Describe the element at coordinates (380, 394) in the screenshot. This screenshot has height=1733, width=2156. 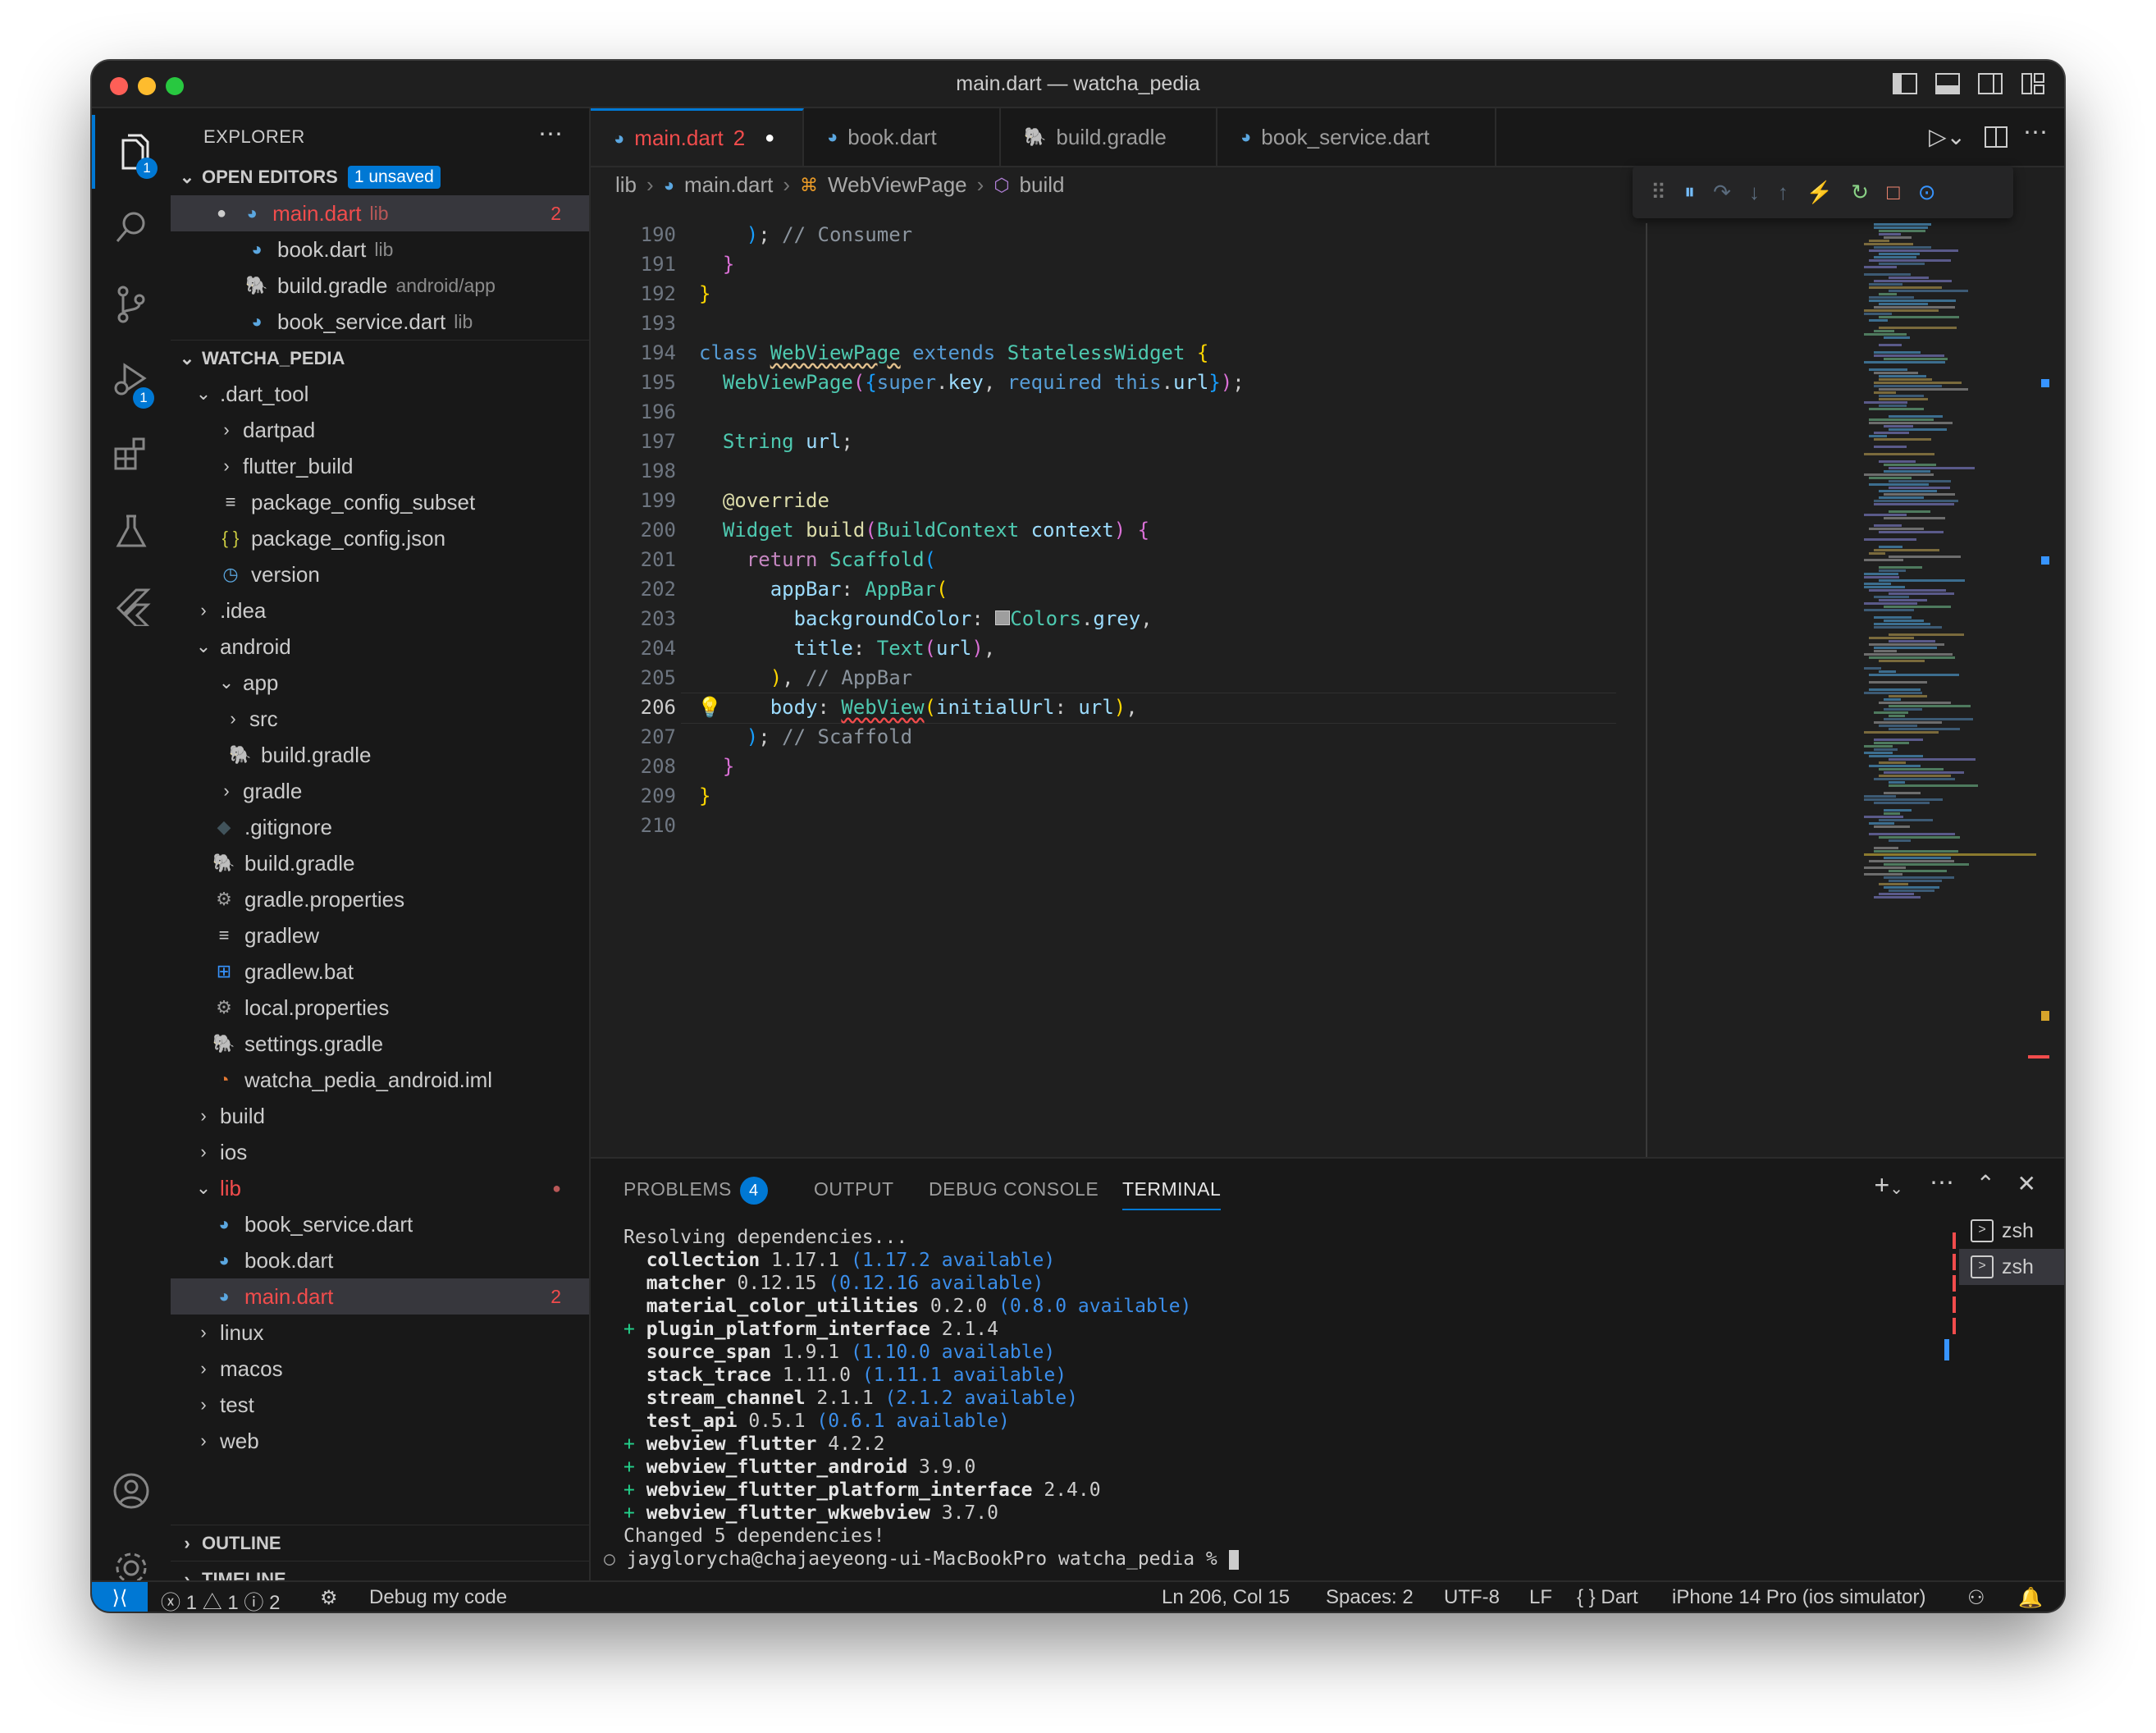
I see `tree-item: ⌄ .dart_tool` at that location.